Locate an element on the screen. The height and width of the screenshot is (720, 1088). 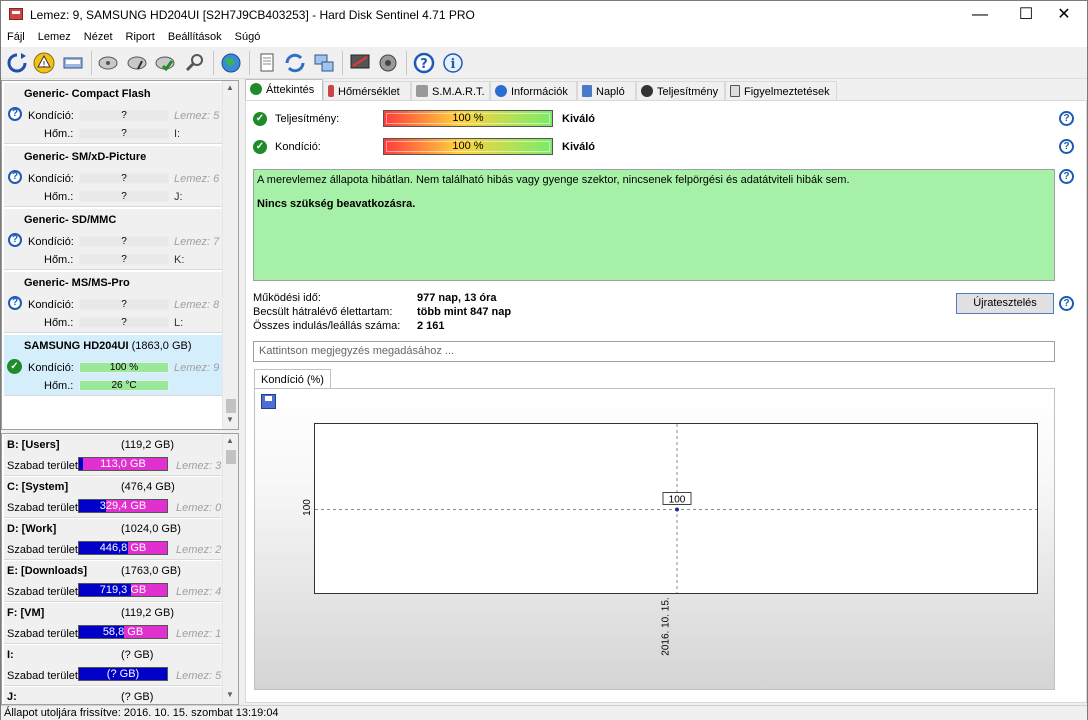
search-icon is located at coordinates (195, 63).